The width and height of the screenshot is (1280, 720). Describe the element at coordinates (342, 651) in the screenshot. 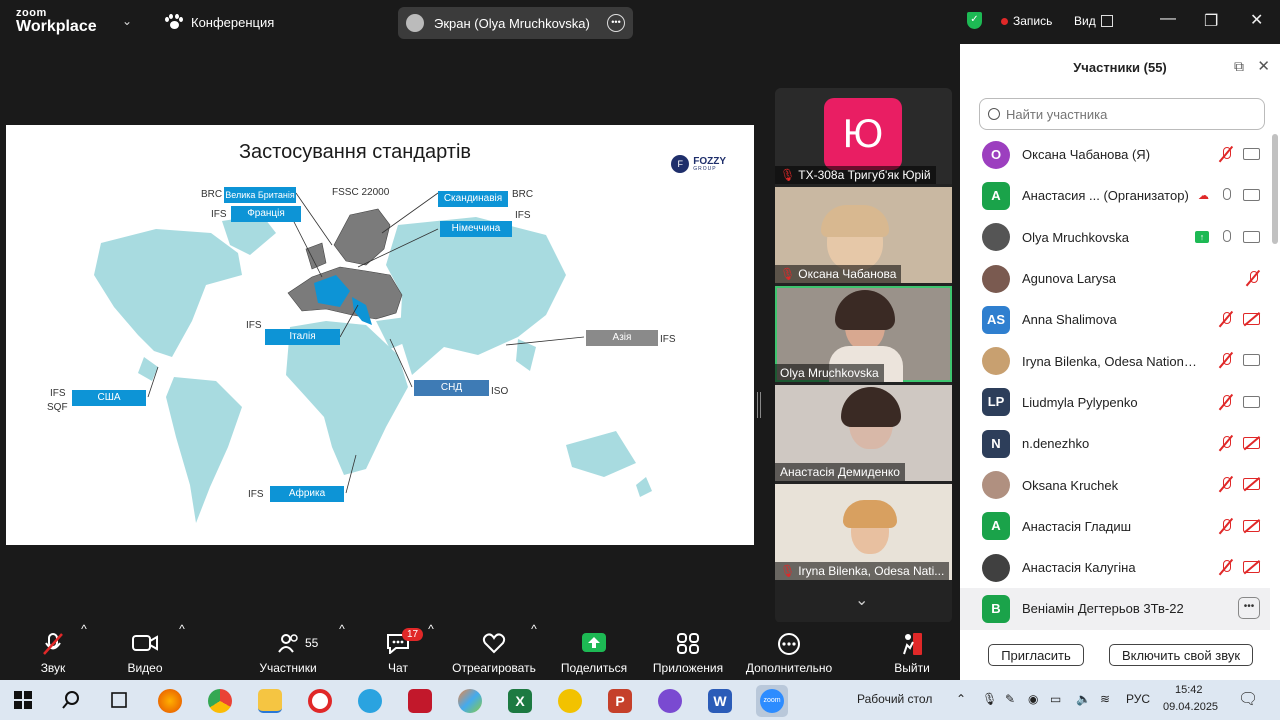

I see `participants-options-caret: ^` at that location.